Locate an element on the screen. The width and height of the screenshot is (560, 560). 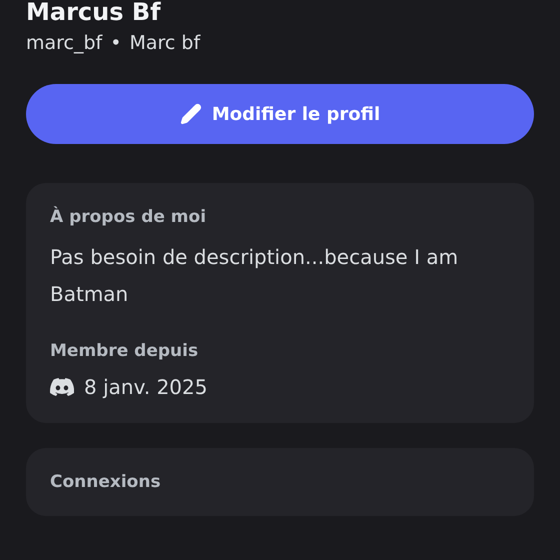
about-heading: À propos de moi is located at coordinates (129, 217).